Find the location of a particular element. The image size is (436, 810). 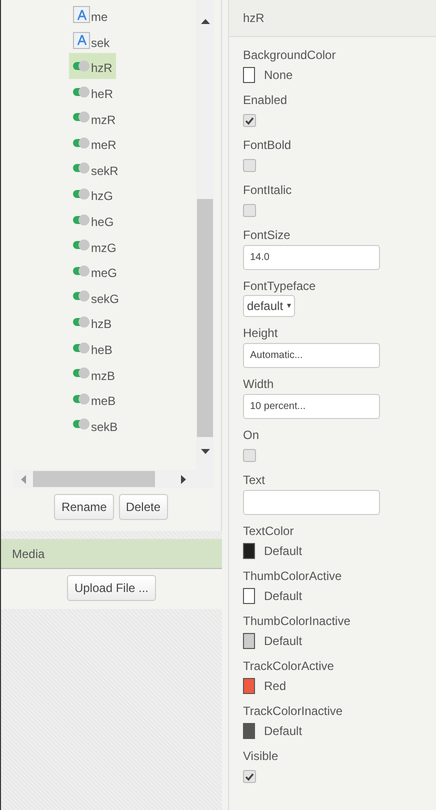

component-item: heR is located at coordinates (93, 91).